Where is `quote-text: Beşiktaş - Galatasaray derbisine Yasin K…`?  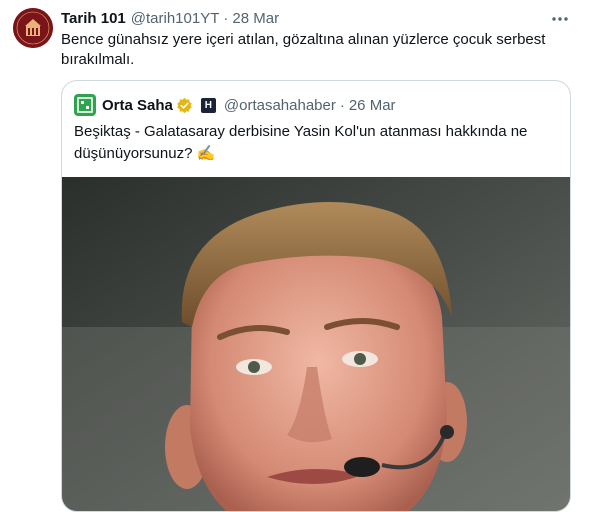 quote-text: Beşiktaş - Galatasaray derbisine Yasin K… is located at coordinates (301, 142).